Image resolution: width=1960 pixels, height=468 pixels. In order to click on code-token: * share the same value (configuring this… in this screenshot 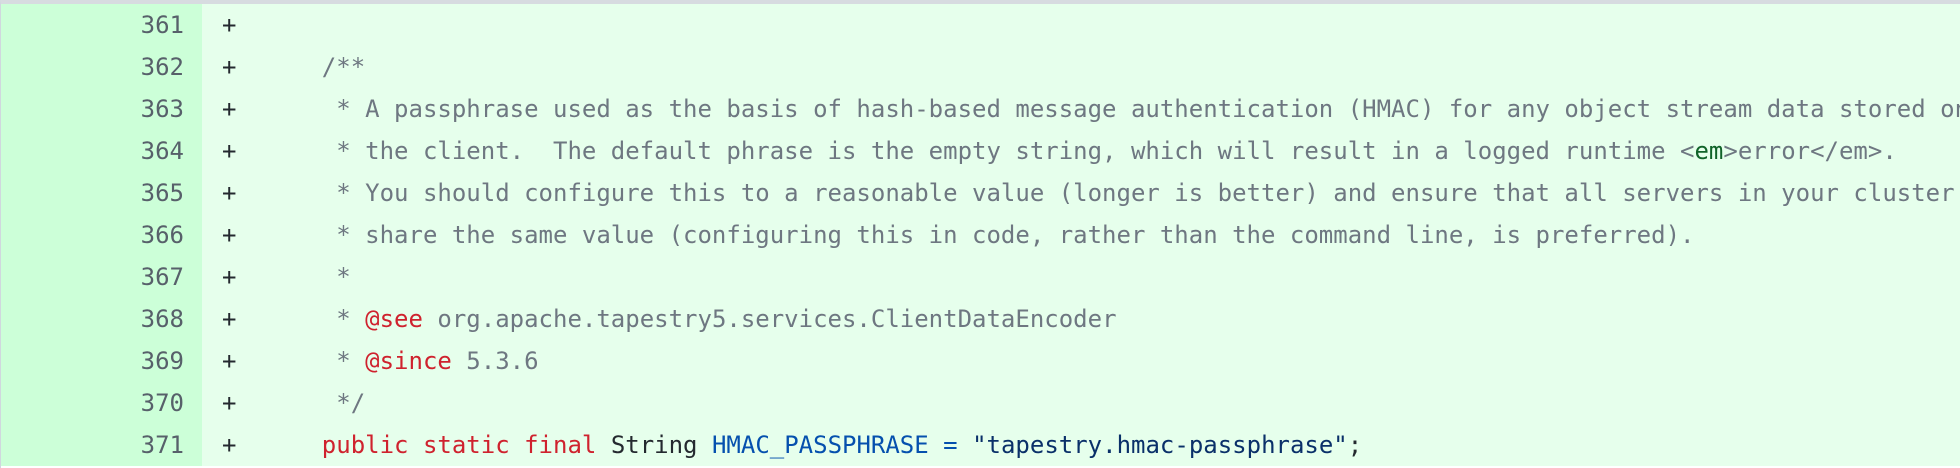, I will do `click(1015, 235)`.